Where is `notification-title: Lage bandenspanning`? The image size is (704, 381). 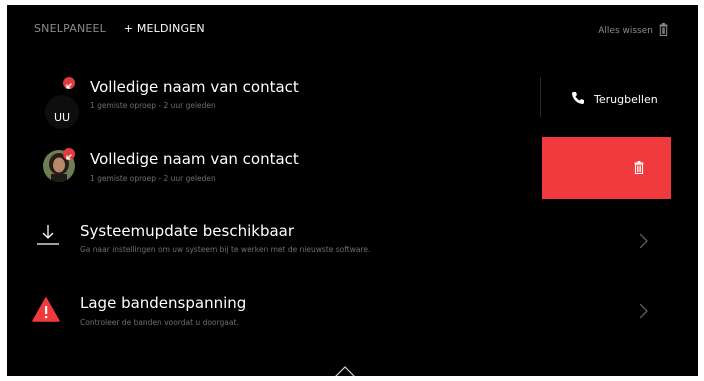 notification-title: Lage bandenspanning is located at coordinates (163, 303).